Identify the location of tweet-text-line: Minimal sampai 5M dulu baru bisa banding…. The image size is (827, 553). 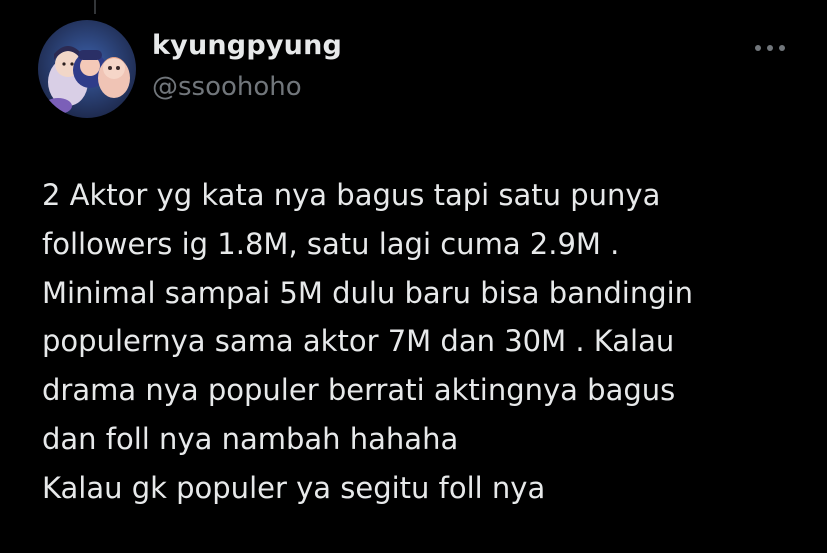
(368, 292).